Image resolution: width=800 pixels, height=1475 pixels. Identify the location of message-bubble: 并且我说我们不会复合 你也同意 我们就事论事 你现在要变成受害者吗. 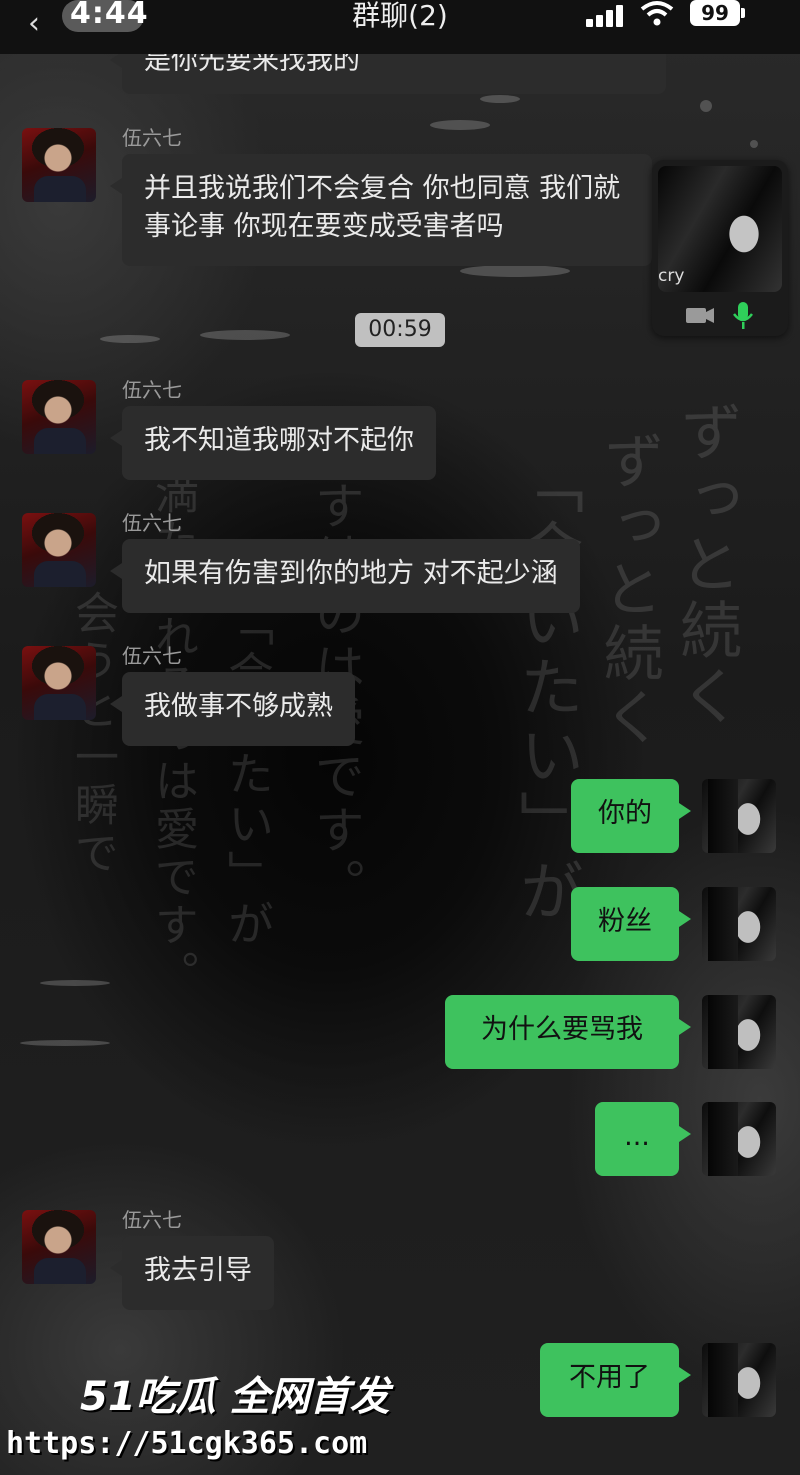
(381, 210).